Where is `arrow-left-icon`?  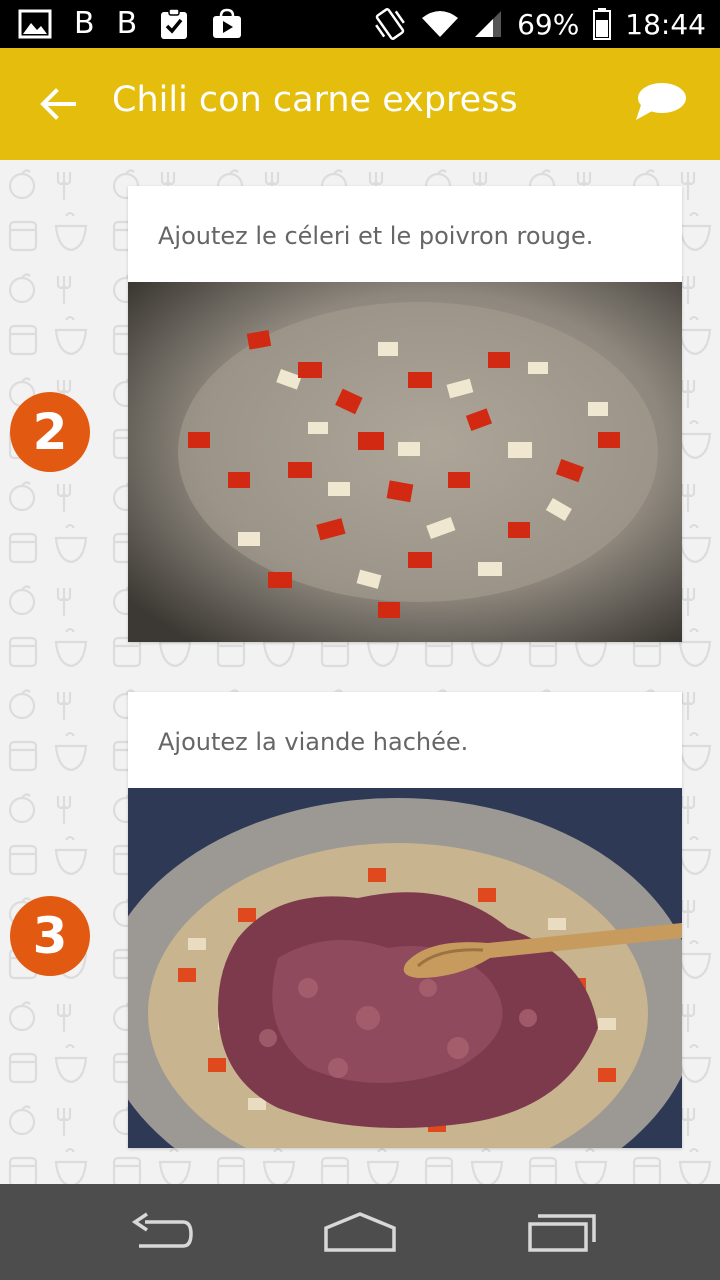 arrow-left-icon is located at coordinates (58, 104).